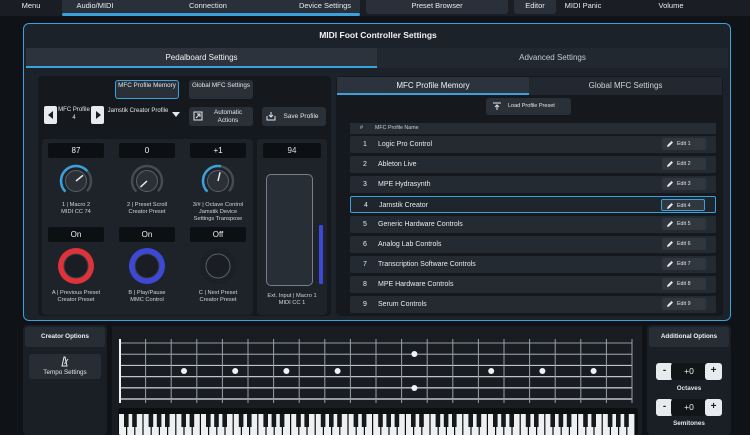 The height and width of the screenshot is (435, 750). I want to click on edit-button: Edit 5, so click(684, 224).